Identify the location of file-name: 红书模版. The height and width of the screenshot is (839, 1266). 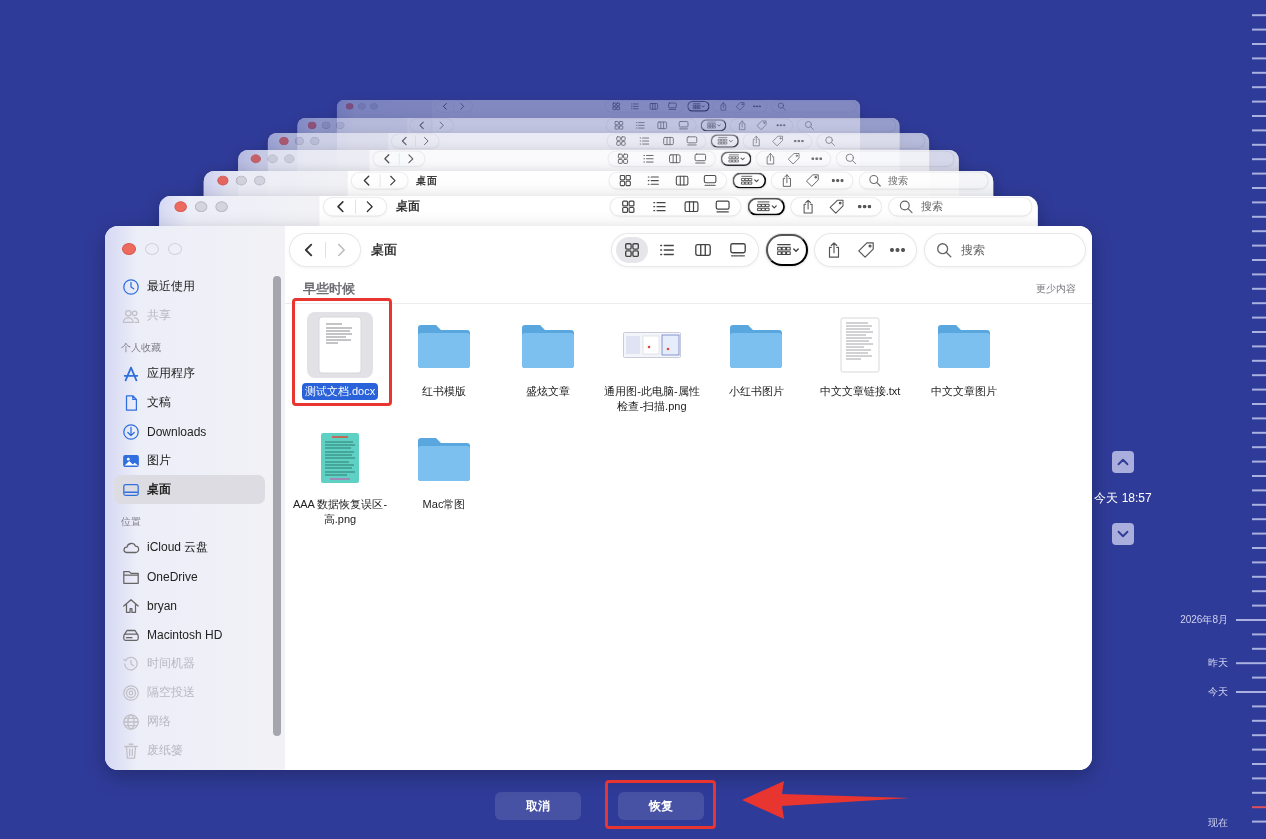
(444, 391).